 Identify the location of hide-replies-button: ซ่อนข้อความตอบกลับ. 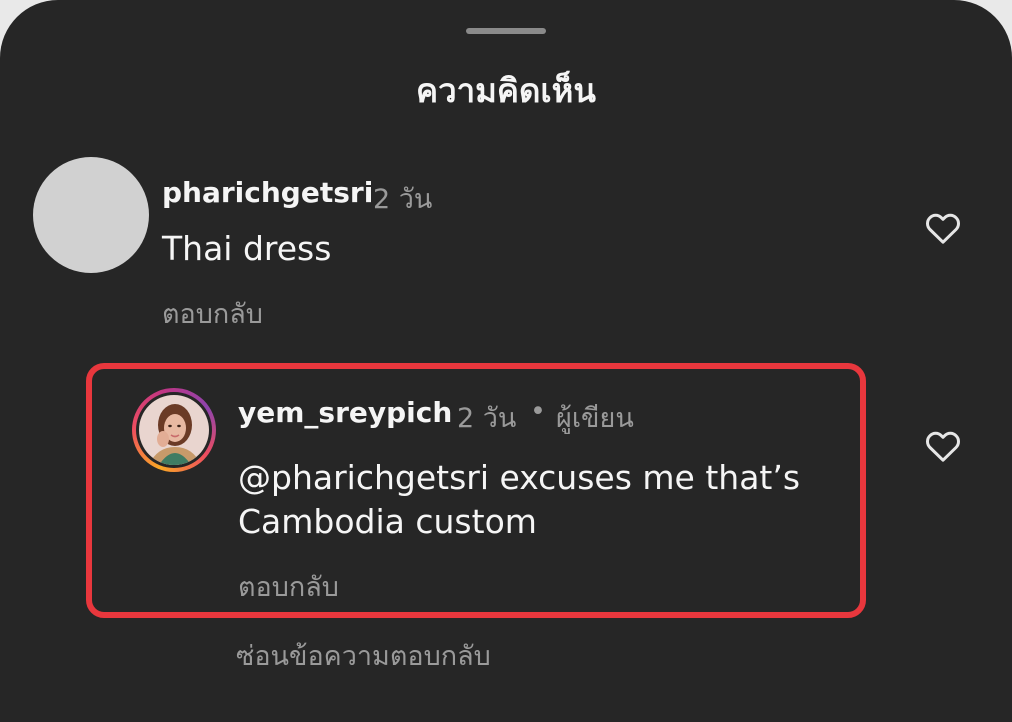
(363, 655).